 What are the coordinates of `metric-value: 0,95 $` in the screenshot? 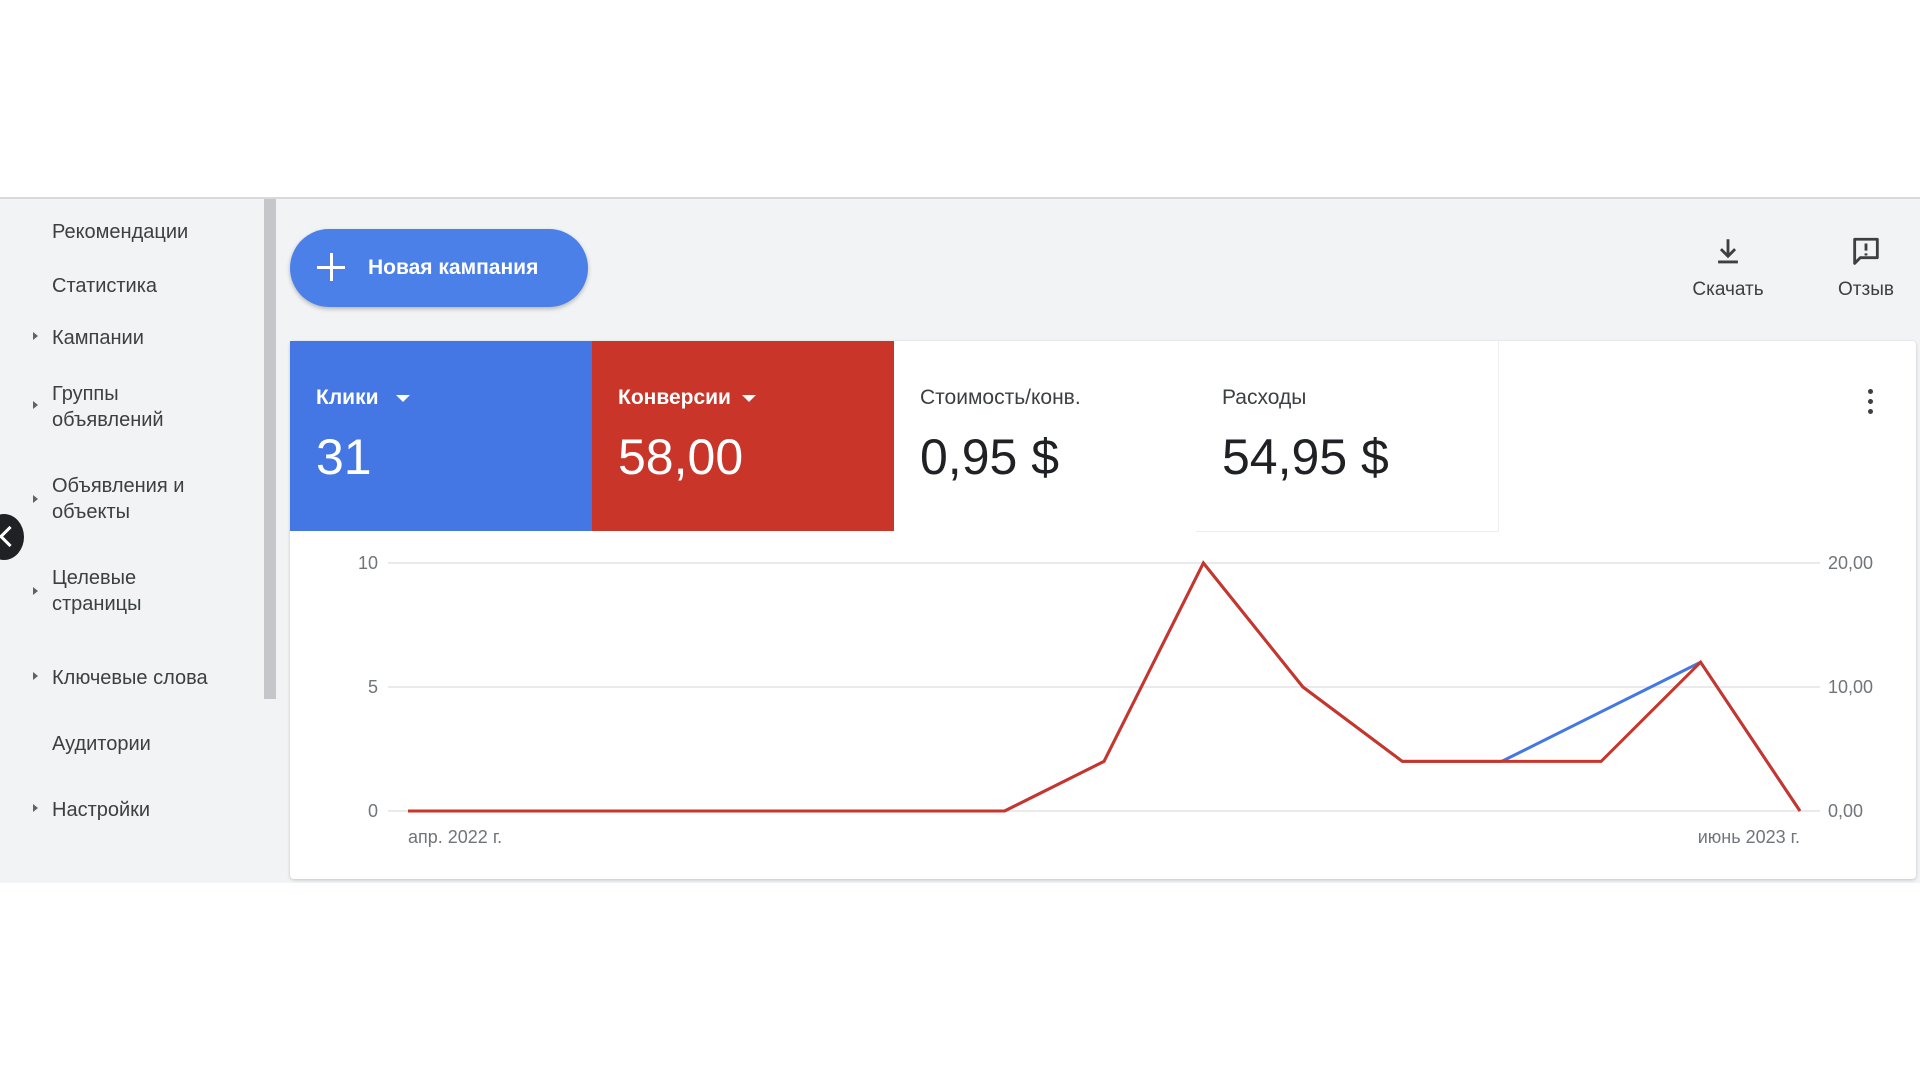 It's located at (990, 457).